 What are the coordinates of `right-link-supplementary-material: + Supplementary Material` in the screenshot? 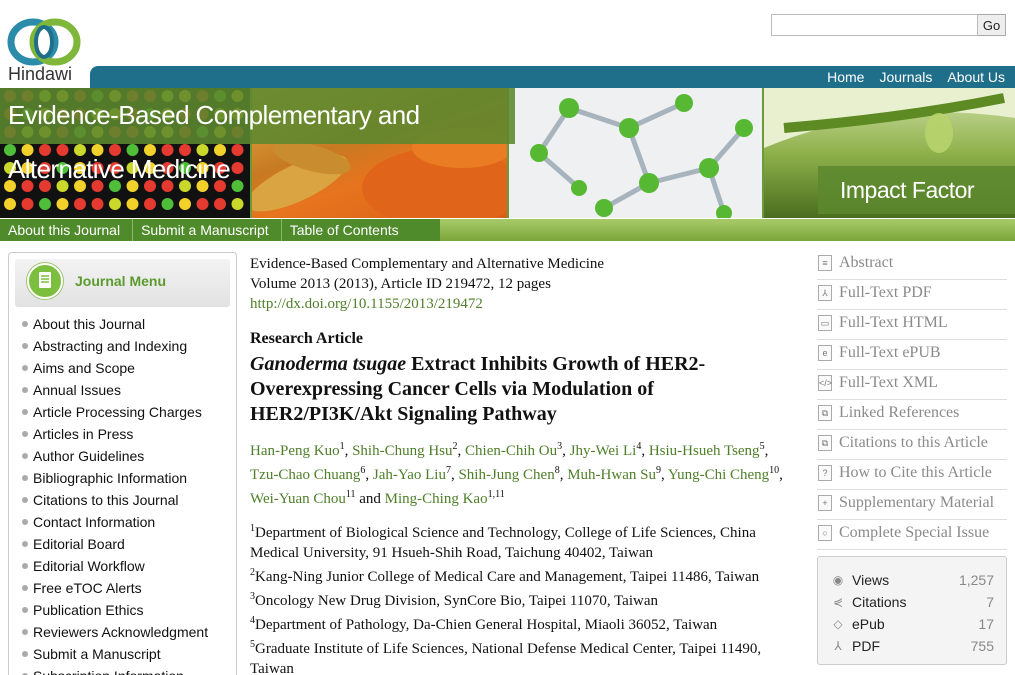 It's located at (912, 505).